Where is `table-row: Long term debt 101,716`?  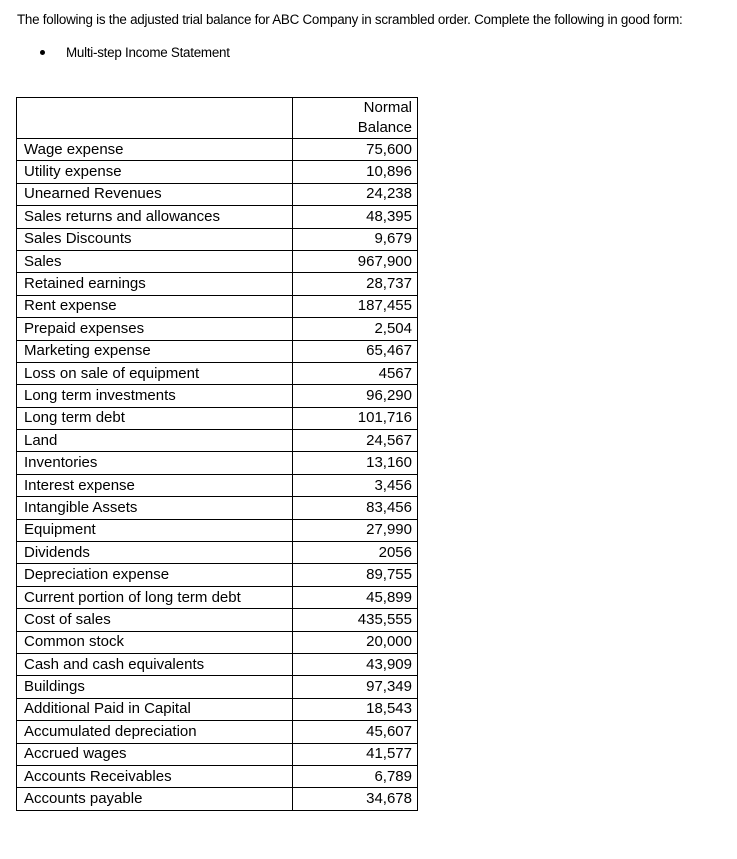 table-row: Long term debt 101,716 is located at coordinates (217, 418).